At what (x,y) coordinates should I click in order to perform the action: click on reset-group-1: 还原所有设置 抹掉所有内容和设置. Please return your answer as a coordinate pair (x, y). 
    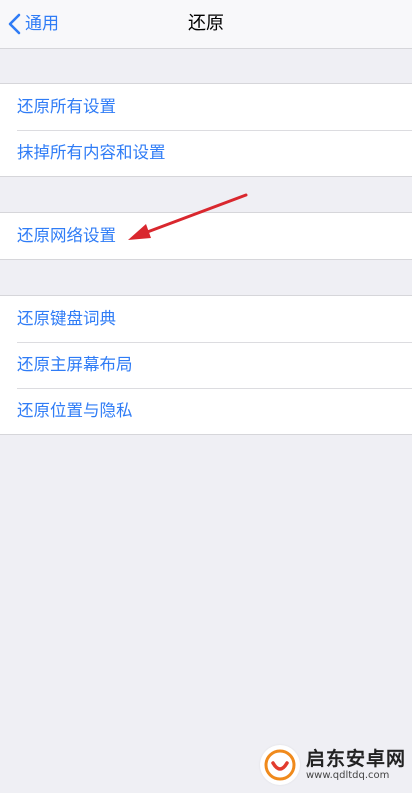
    Looking at the image, I should click on (206, 130).